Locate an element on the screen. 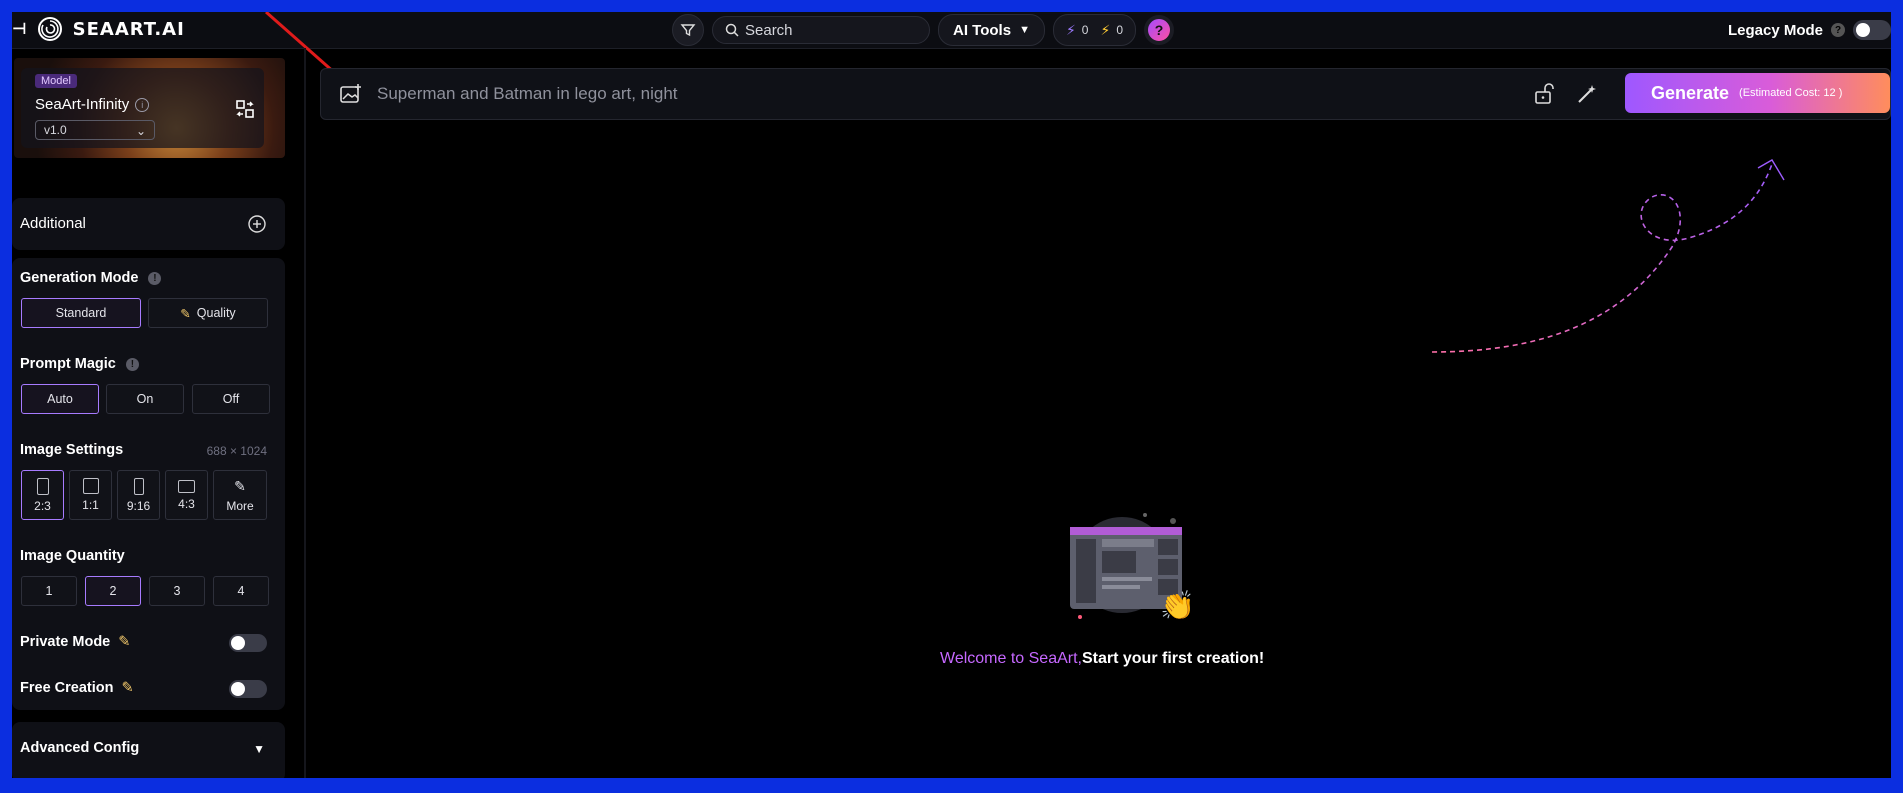  ratio-1-1-label: 1:1 is located at coordinates (90, 505).